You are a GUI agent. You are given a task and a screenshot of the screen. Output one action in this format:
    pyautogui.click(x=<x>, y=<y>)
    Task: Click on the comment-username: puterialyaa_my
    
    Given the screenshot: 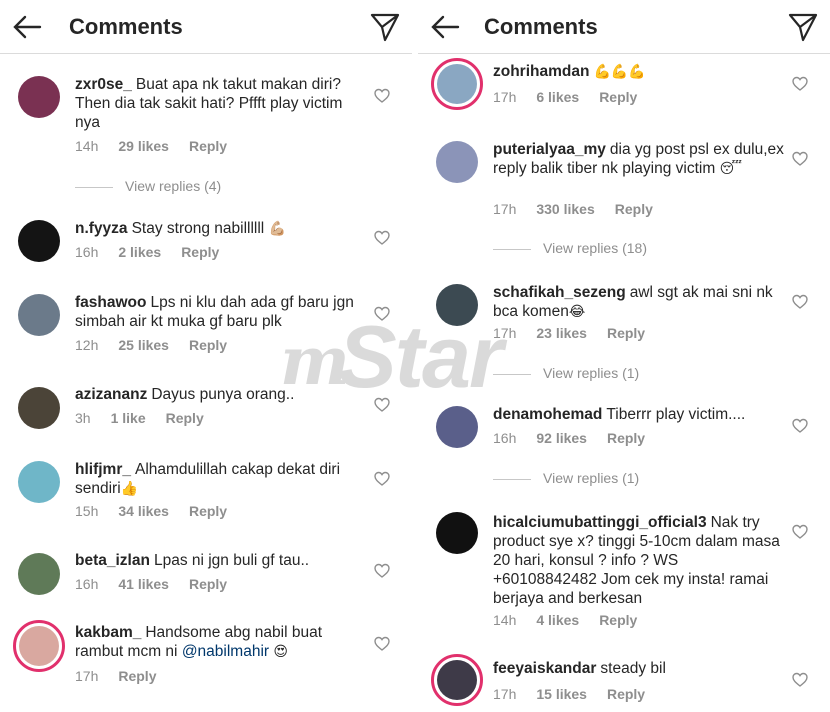 What is the action you would take?
    pyautogui.click(x=549, y=149)
    